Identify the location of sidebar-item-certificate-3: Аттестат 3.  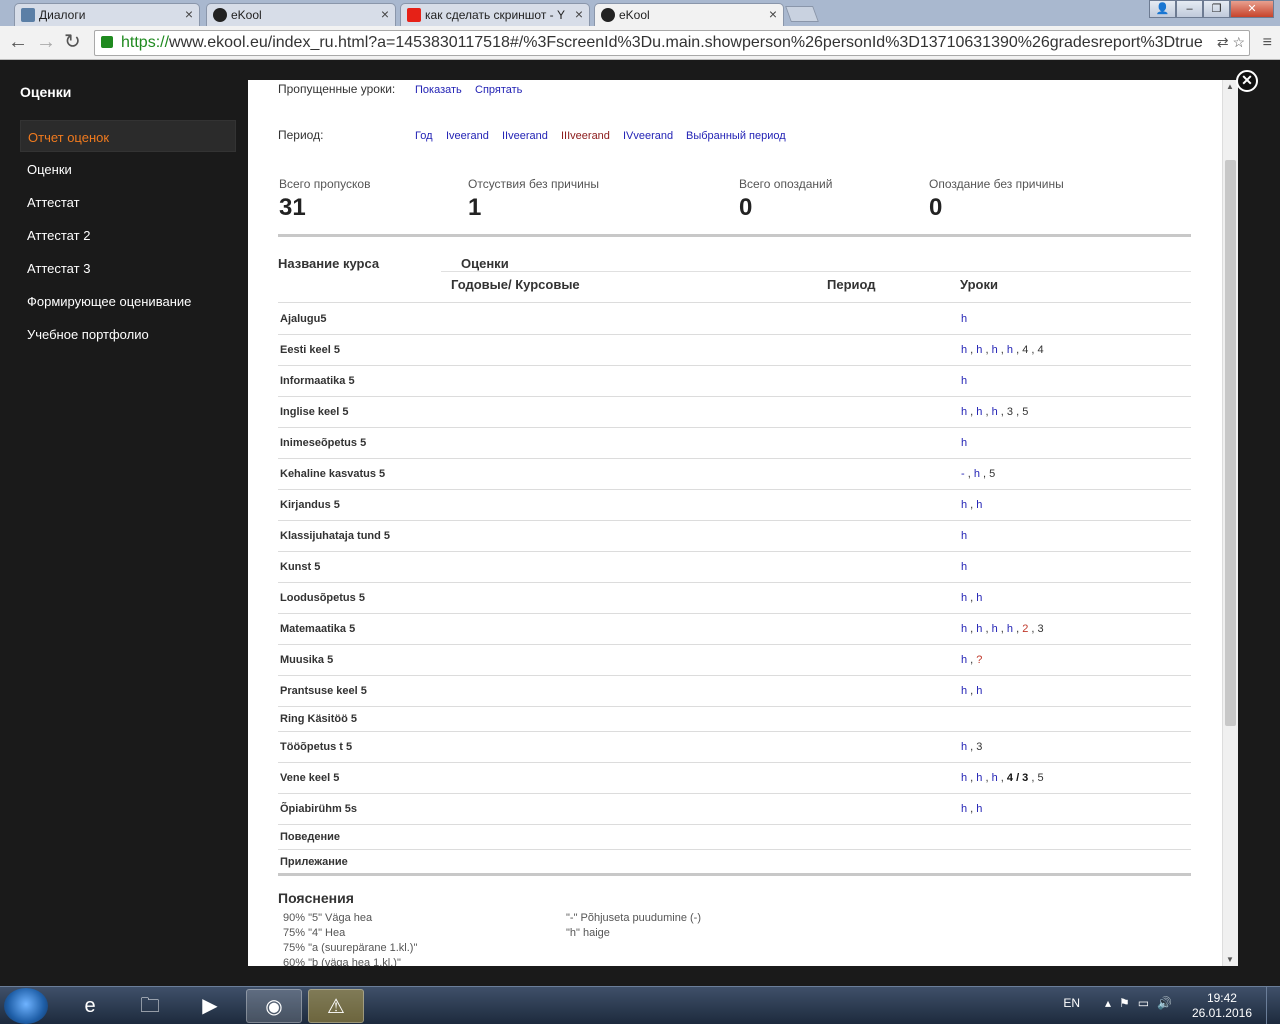
(128, 268).